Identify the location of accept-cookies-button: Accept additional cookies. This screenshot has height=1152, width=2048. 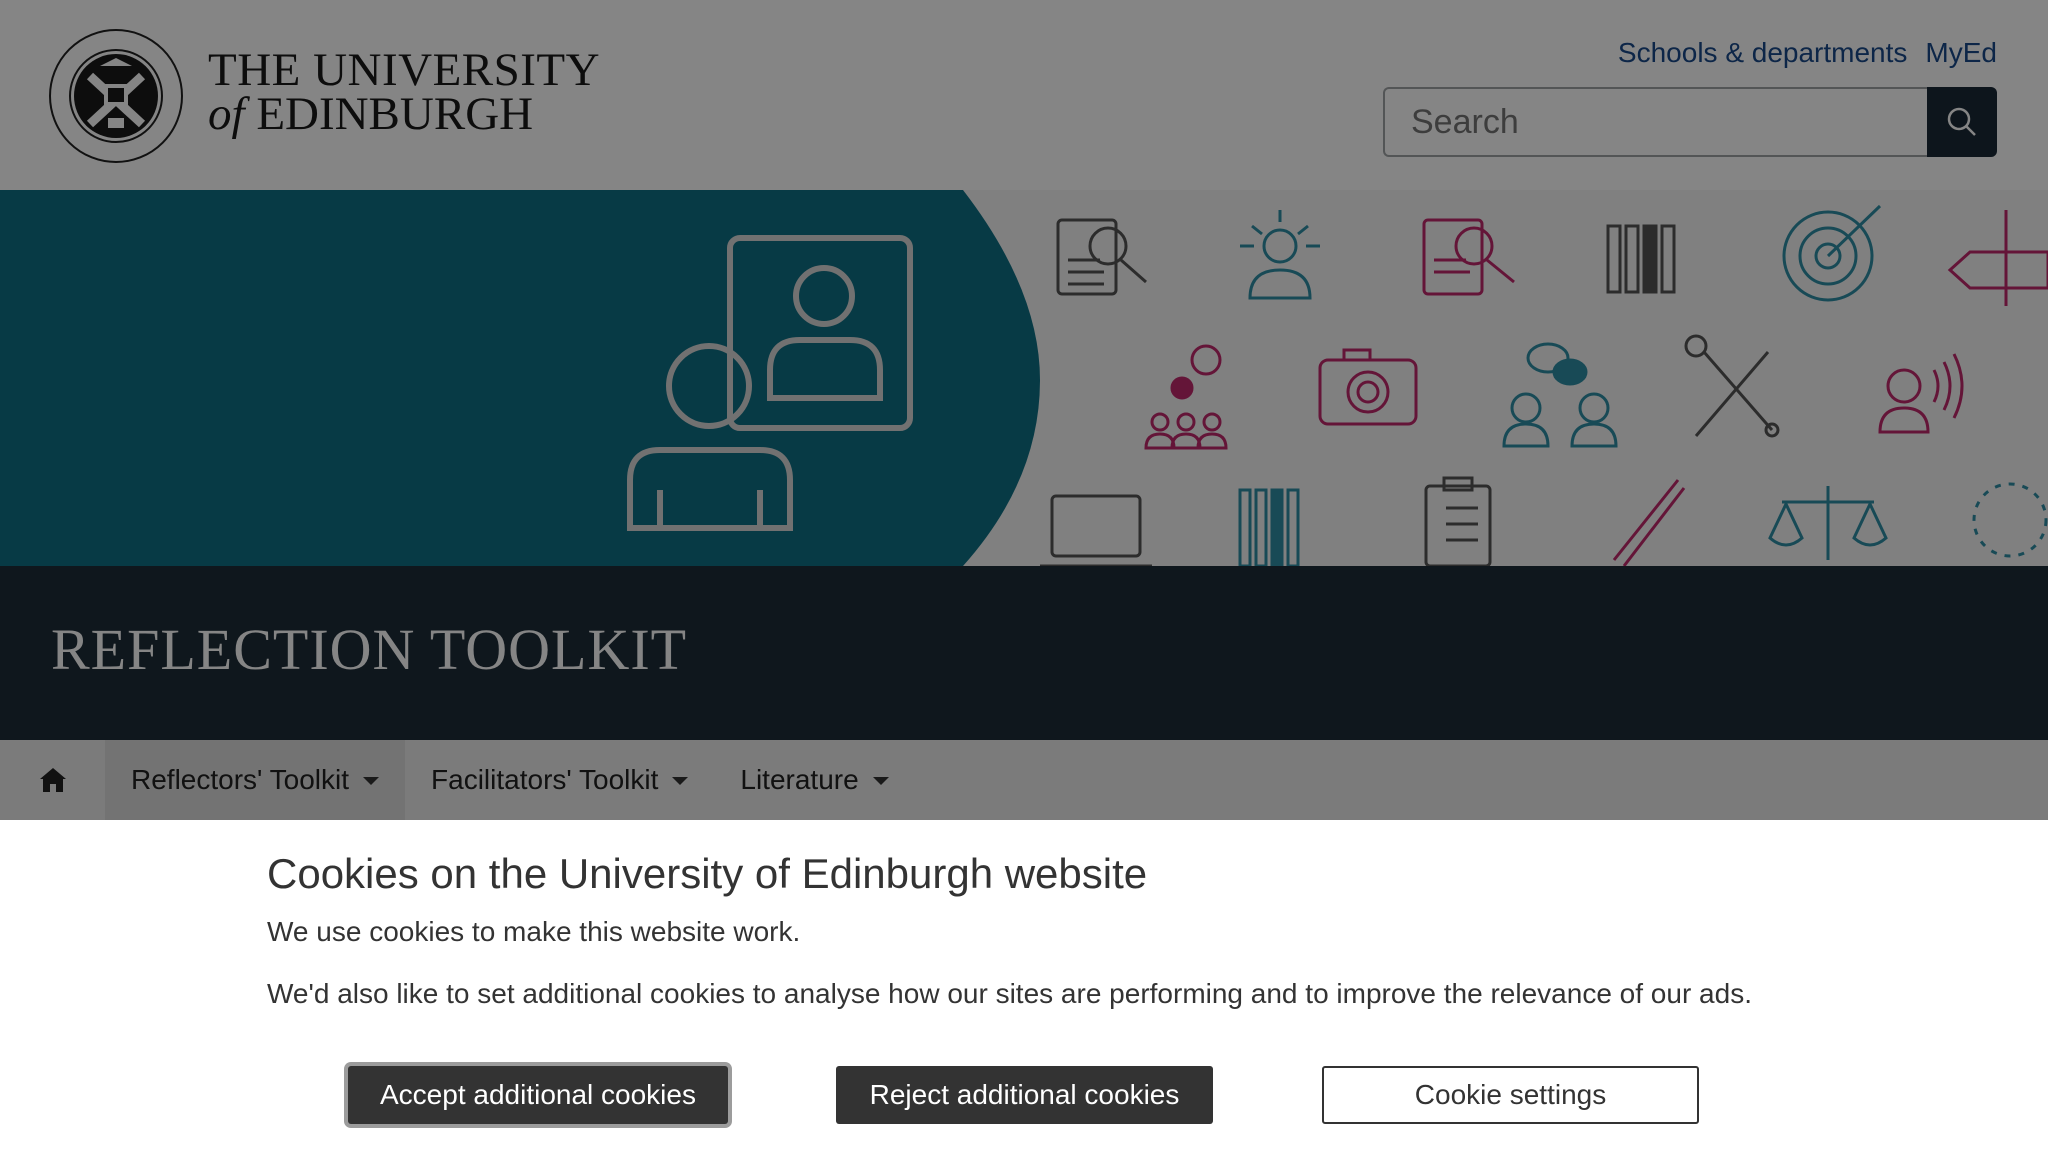
(538, 1095).